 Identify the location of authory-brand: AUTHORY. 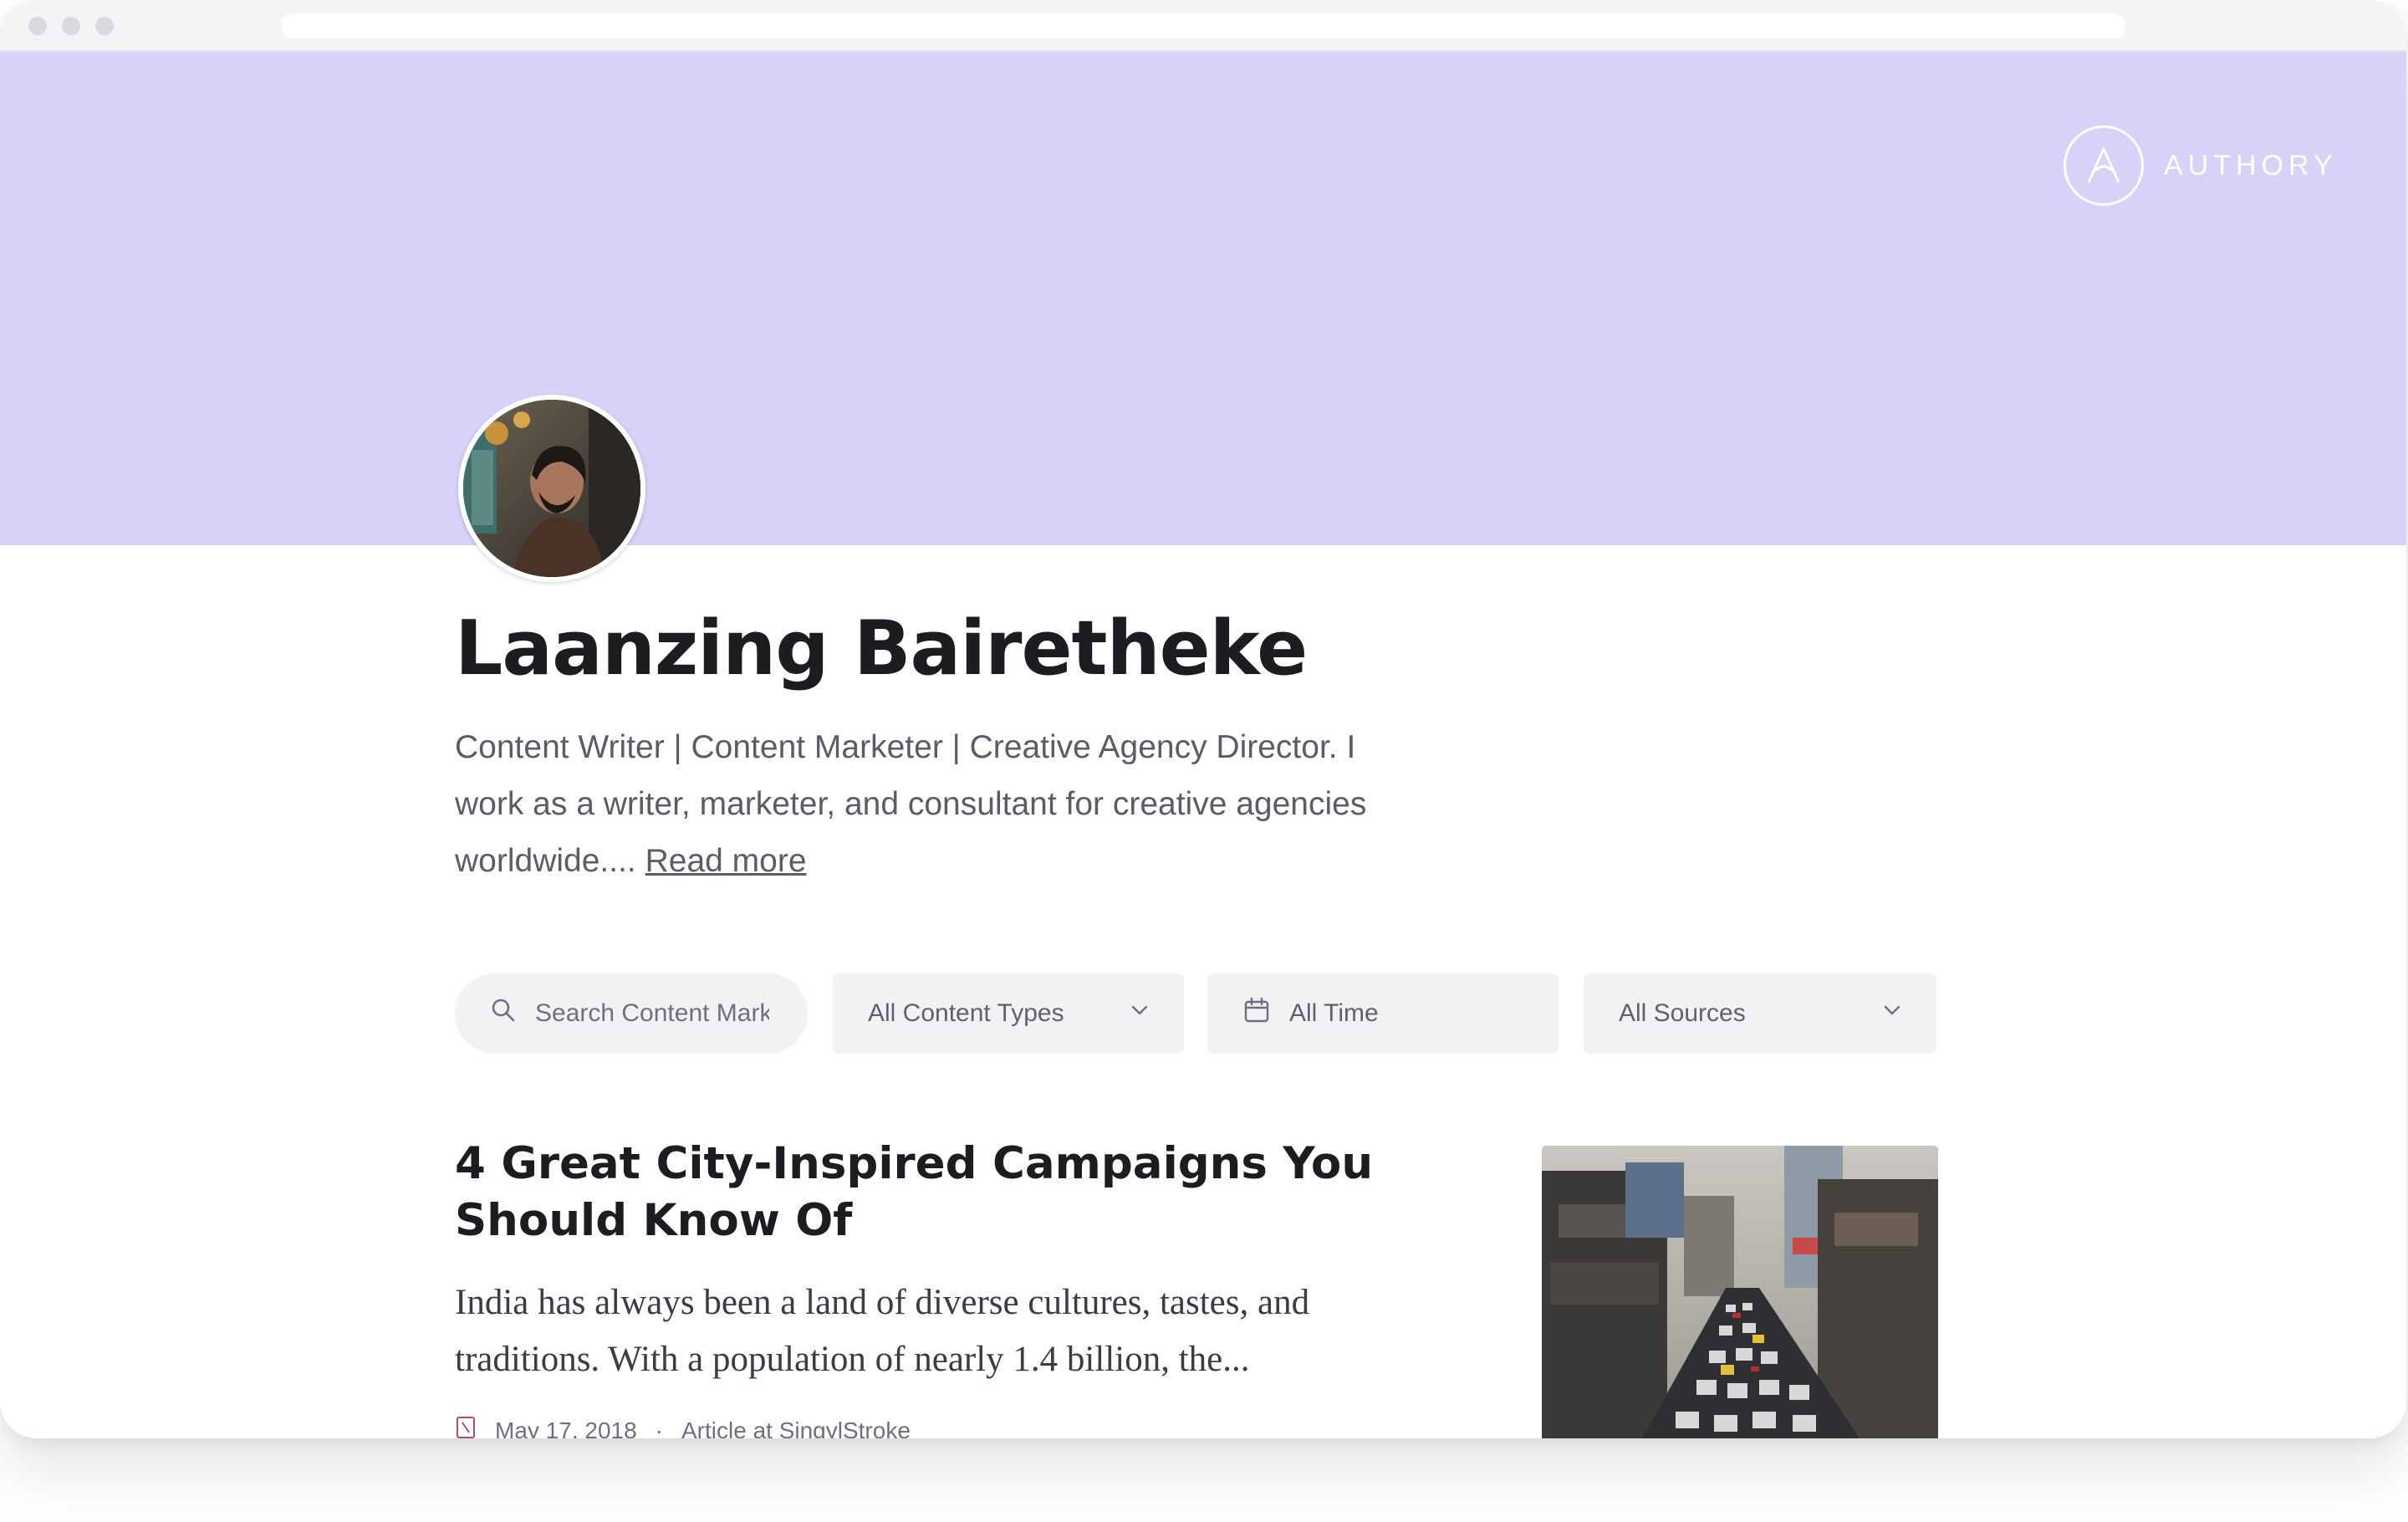
(2201, 165).